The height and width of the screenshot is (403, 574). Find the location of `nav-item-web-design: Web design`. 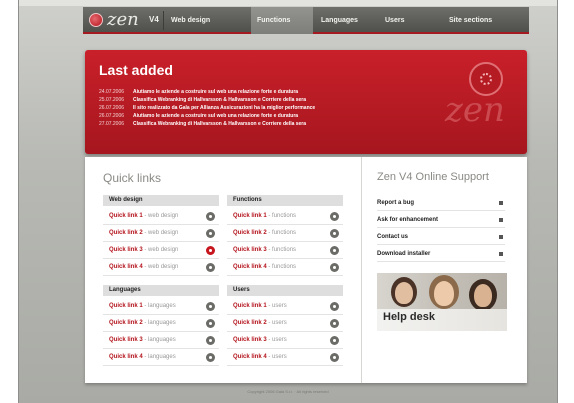

nav-item-web-design: Web design is located at coordinates (205, 20).